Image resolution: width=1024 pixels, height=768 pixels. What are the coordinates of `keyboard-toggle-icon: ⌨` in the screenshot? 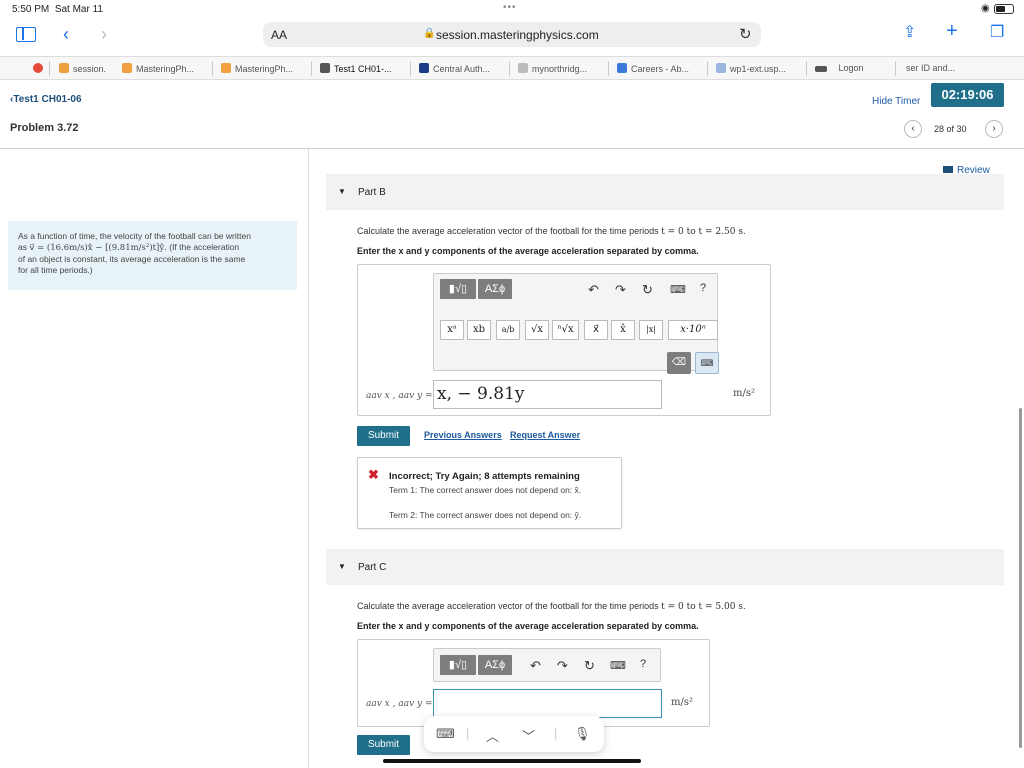 It's located at (707, 363).